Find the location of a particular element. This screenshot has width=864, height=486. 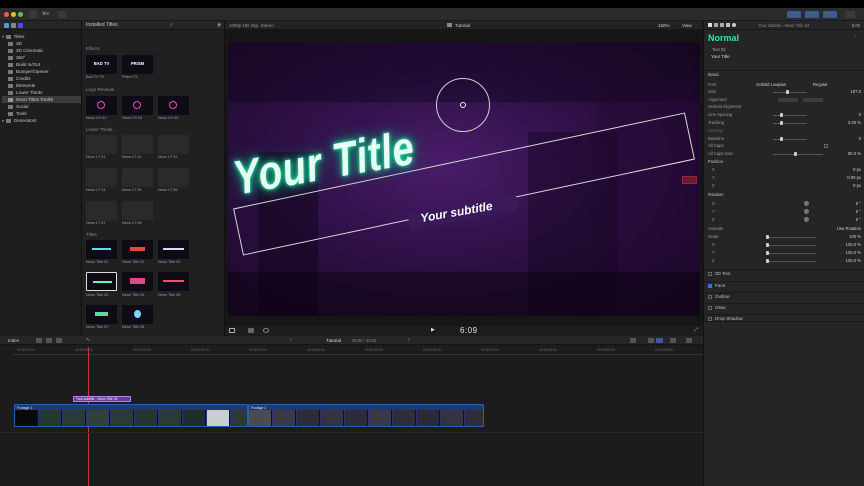

sidebar-item-titles: ▾ Titles is located at coordinates (13, 36).